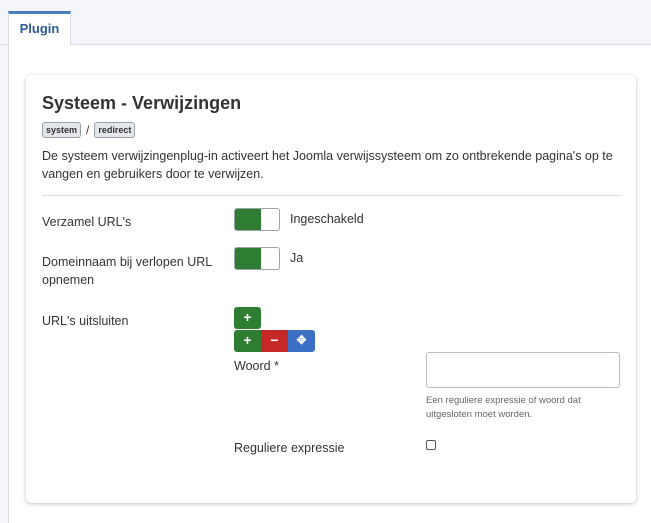  Describe the element at coordinates (325, 23) in the screenshot. I see `tab-bar: Plugin` at that location.